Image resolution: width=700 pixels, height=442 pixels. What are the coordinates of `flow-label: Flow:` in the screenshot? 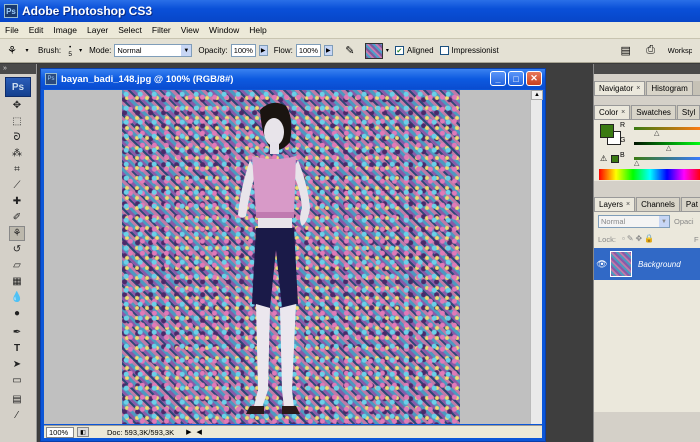 It's located at (283, 50).